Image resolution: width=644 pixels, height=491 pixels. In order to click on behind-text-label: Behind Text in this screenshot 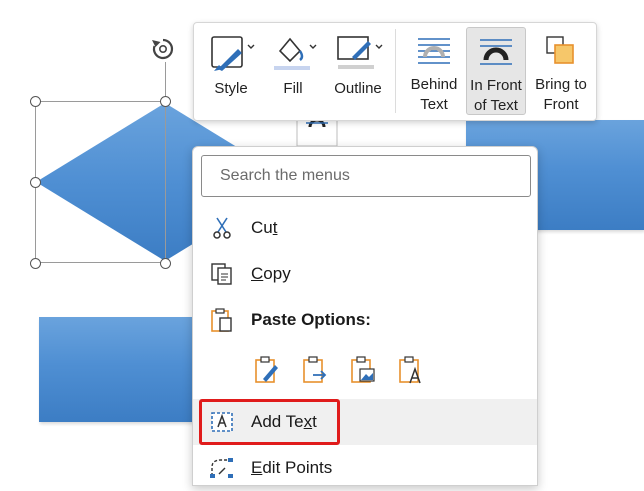, I will do `click(434, 94)`.